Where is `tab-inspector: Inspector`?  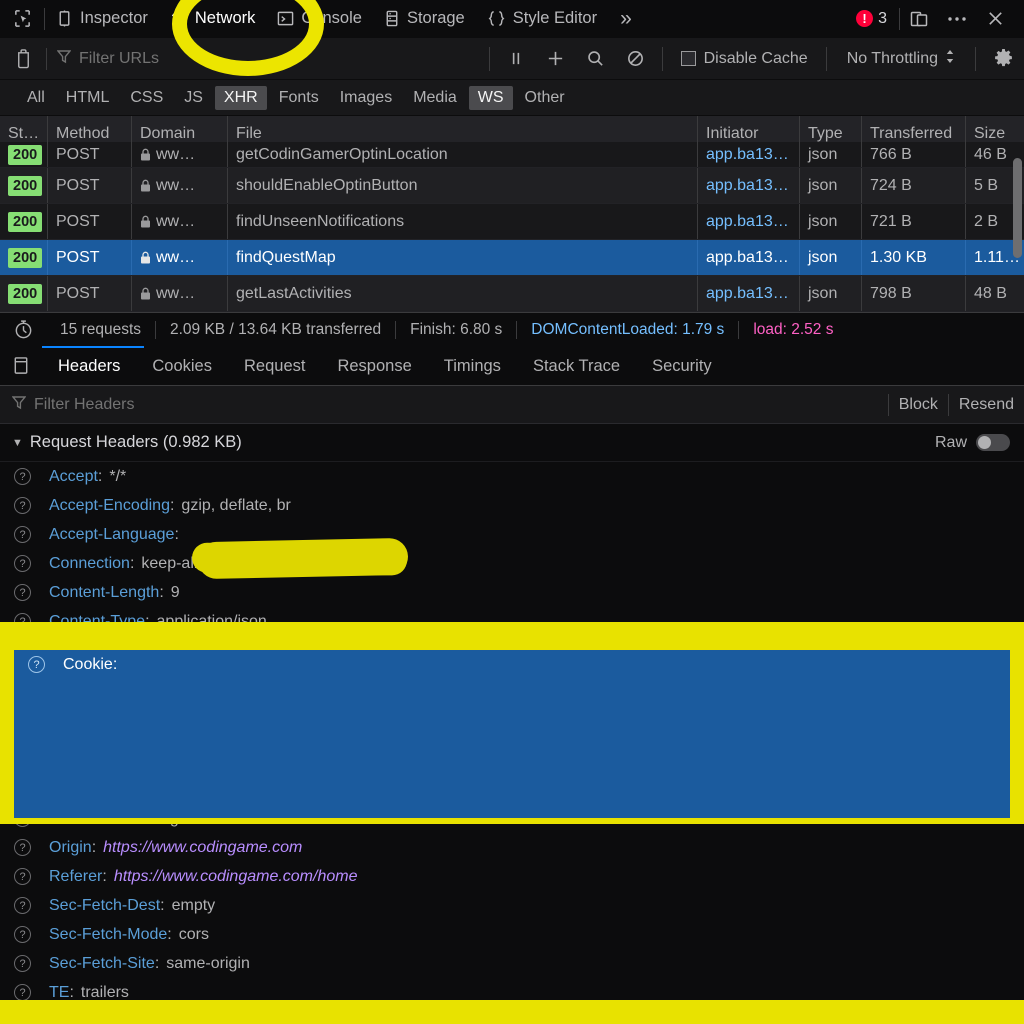
tab-inspector: Inspector is located at coordinates (102, 19).